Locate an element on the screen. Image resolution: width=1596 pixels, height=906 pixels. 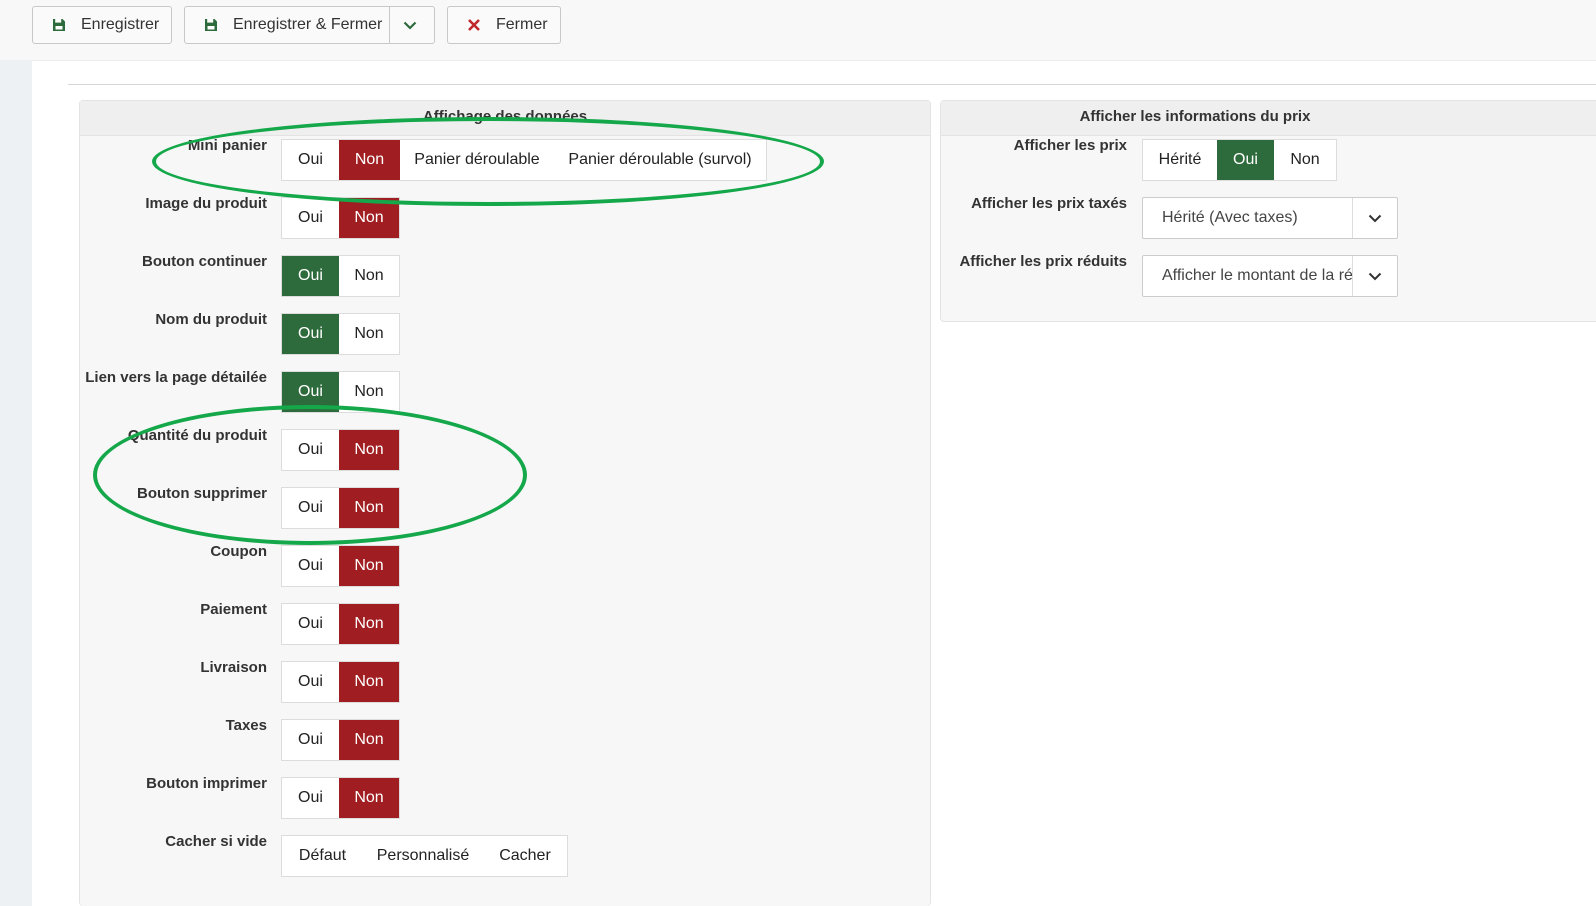
detail-link-toggle: Oui Non is located at coordinates (340, 392).